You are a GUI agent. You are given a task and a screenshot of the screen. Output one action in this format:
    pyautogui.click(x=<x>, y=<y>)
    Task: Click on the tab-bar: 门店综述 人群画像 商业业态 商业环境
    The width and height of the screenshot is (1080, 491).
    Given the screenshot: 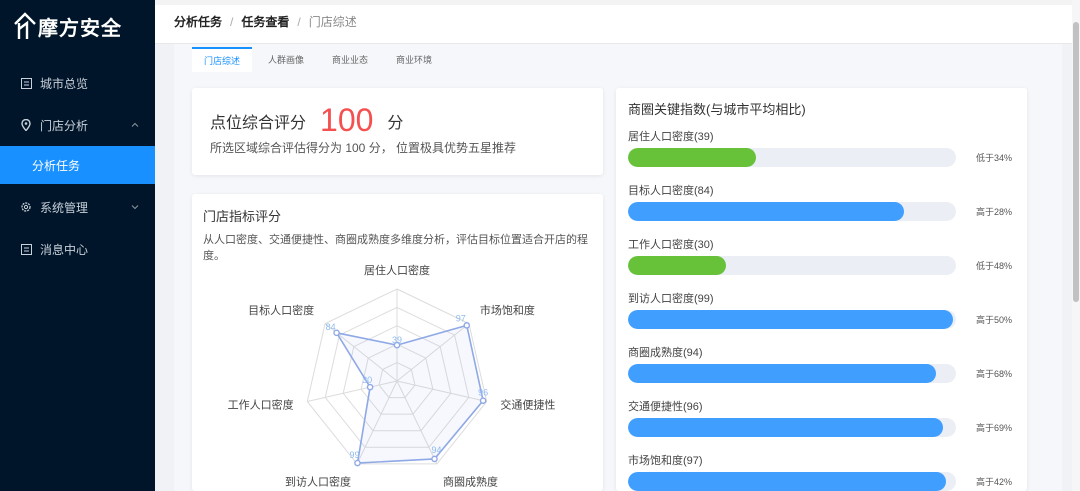 What is the action you would take?
    pyautogui.click(x=618, y=59)
    